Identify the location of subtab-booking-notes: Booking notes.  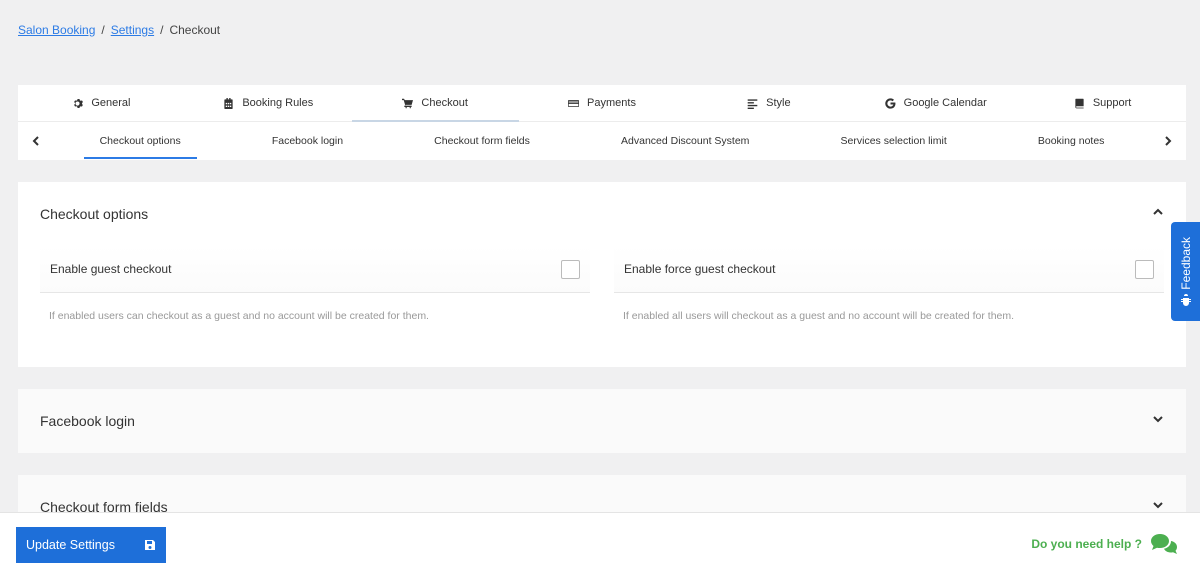
(1071, 140).